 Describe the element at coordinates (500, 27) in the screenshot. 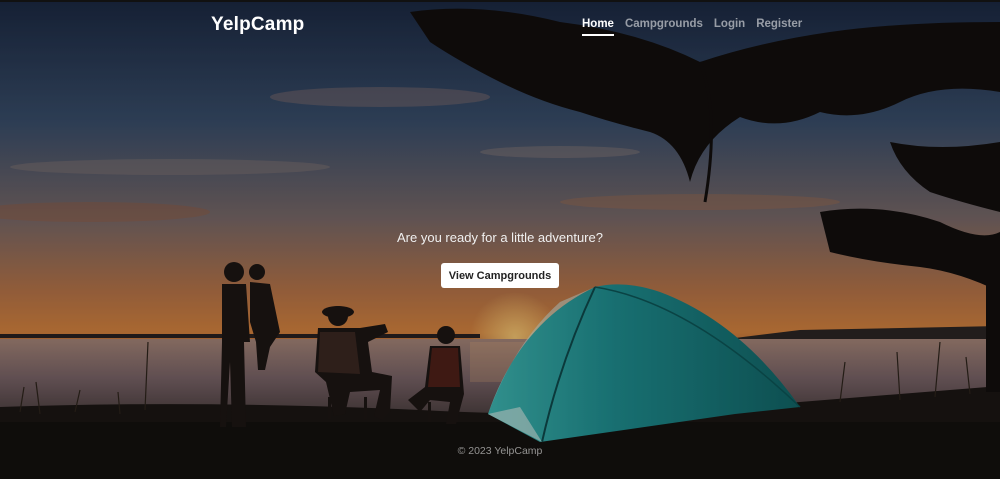

I see `top-navbar: YelpCamp Home Campgrounds Login Register` at that location.